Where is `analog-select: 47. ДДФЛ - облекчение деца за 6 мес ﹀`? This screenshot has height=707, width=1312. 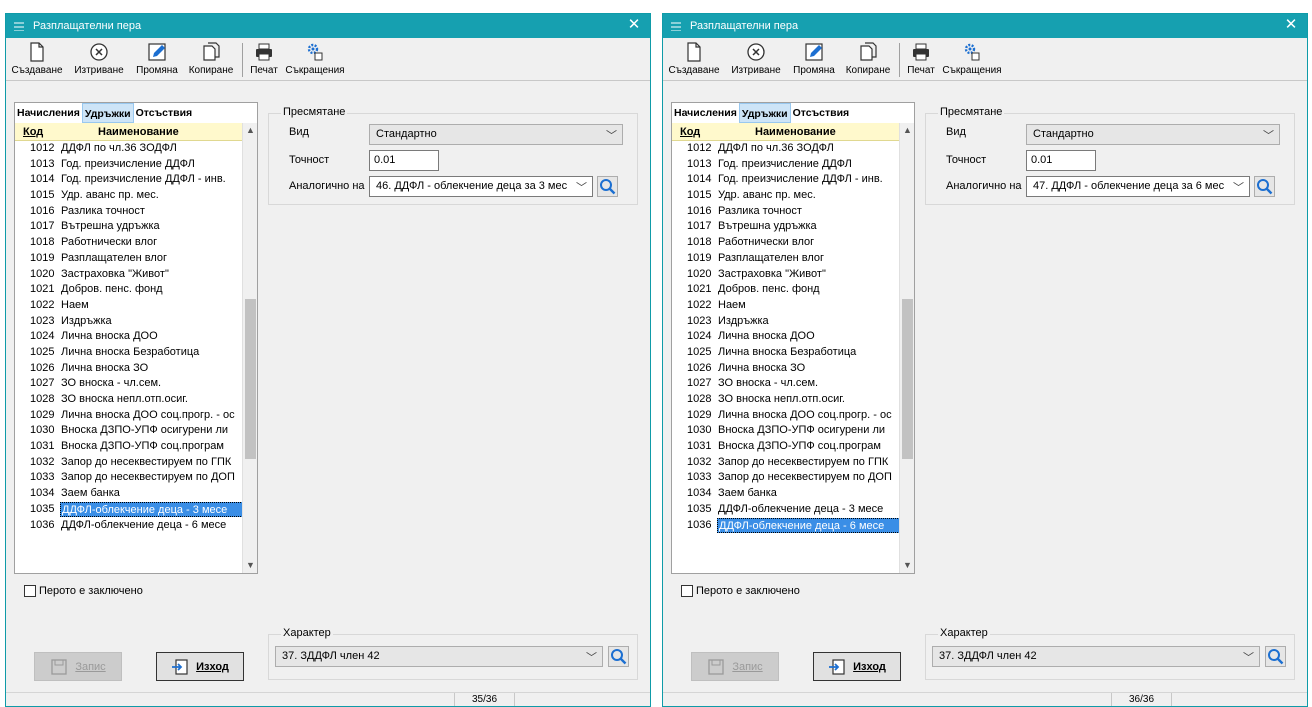 analog-select: 47. ДДФЛ - облекчение деца за 6 мес ﹀ is located at coordinates (1138, 186).